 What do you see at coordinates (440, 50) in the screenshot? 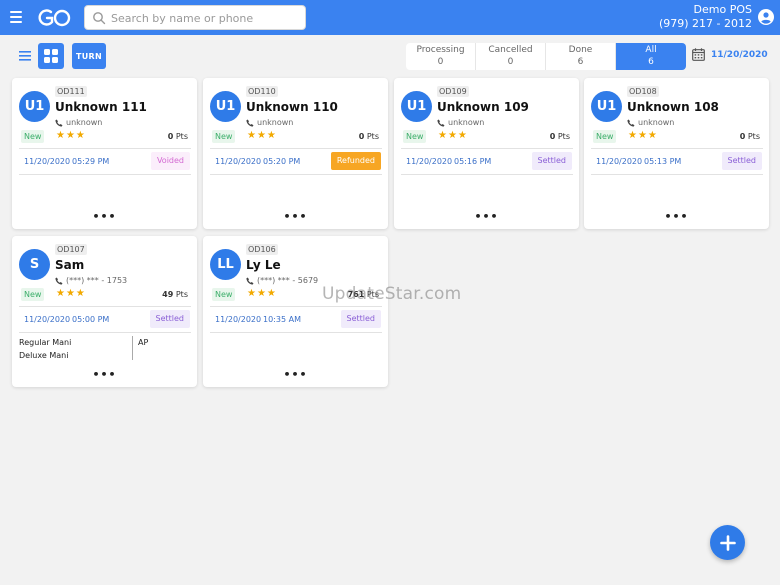
I see `tab-label: Processing` at bounding box center [440, 50].